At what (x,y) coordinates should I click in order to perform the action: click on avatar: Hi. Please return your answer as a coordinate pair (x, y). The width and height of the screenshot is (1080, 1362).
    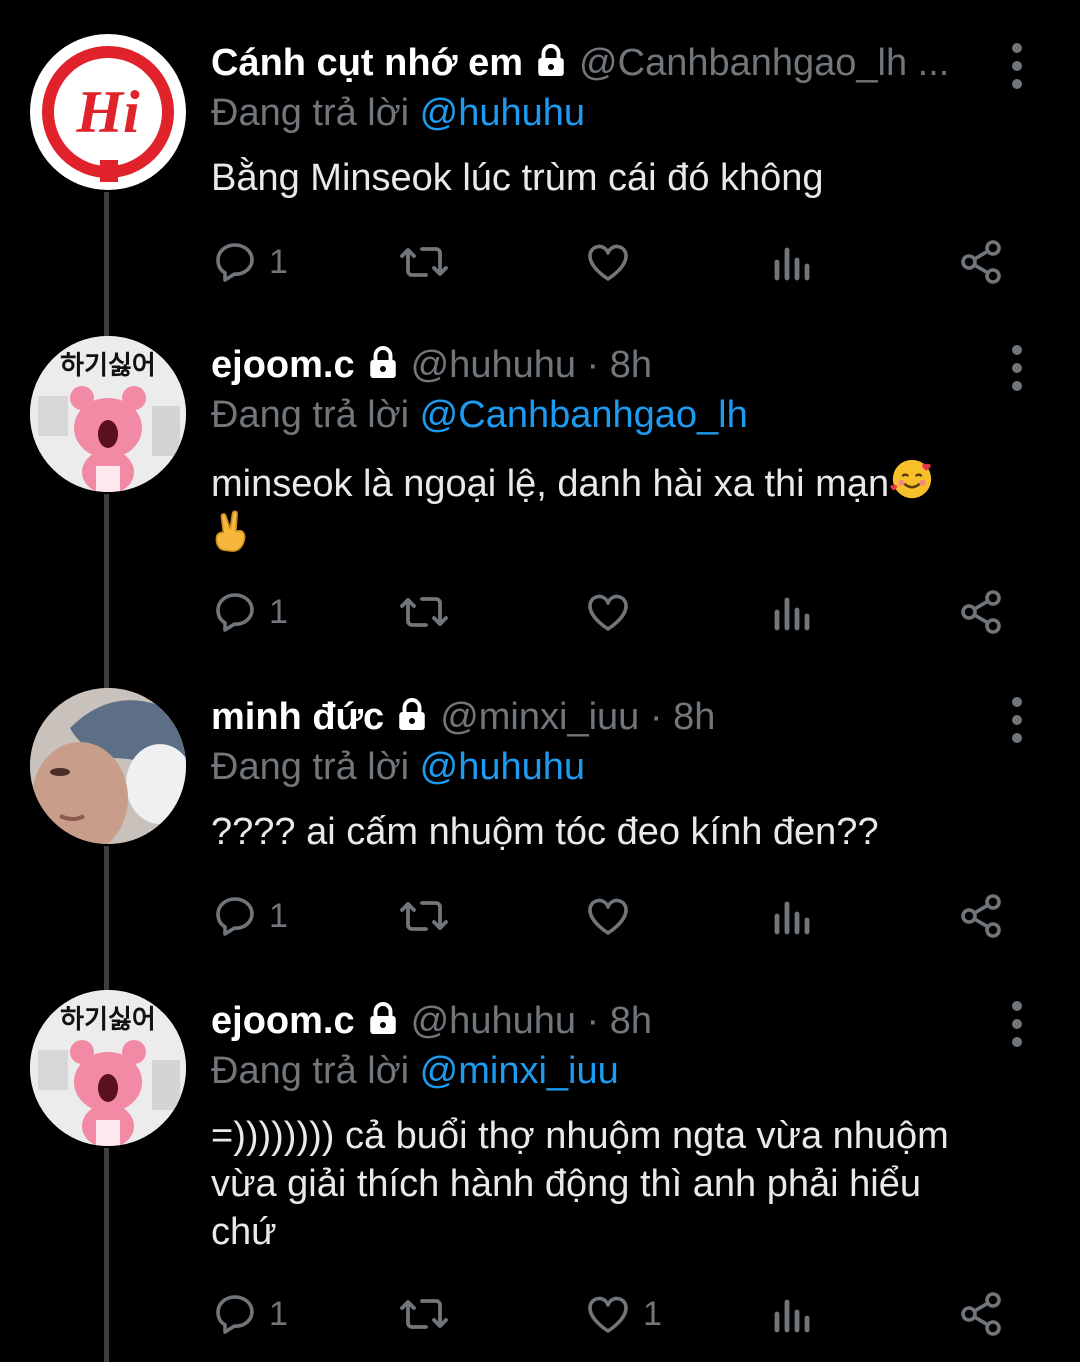
    Looking at the image, I should click on (108, 112).